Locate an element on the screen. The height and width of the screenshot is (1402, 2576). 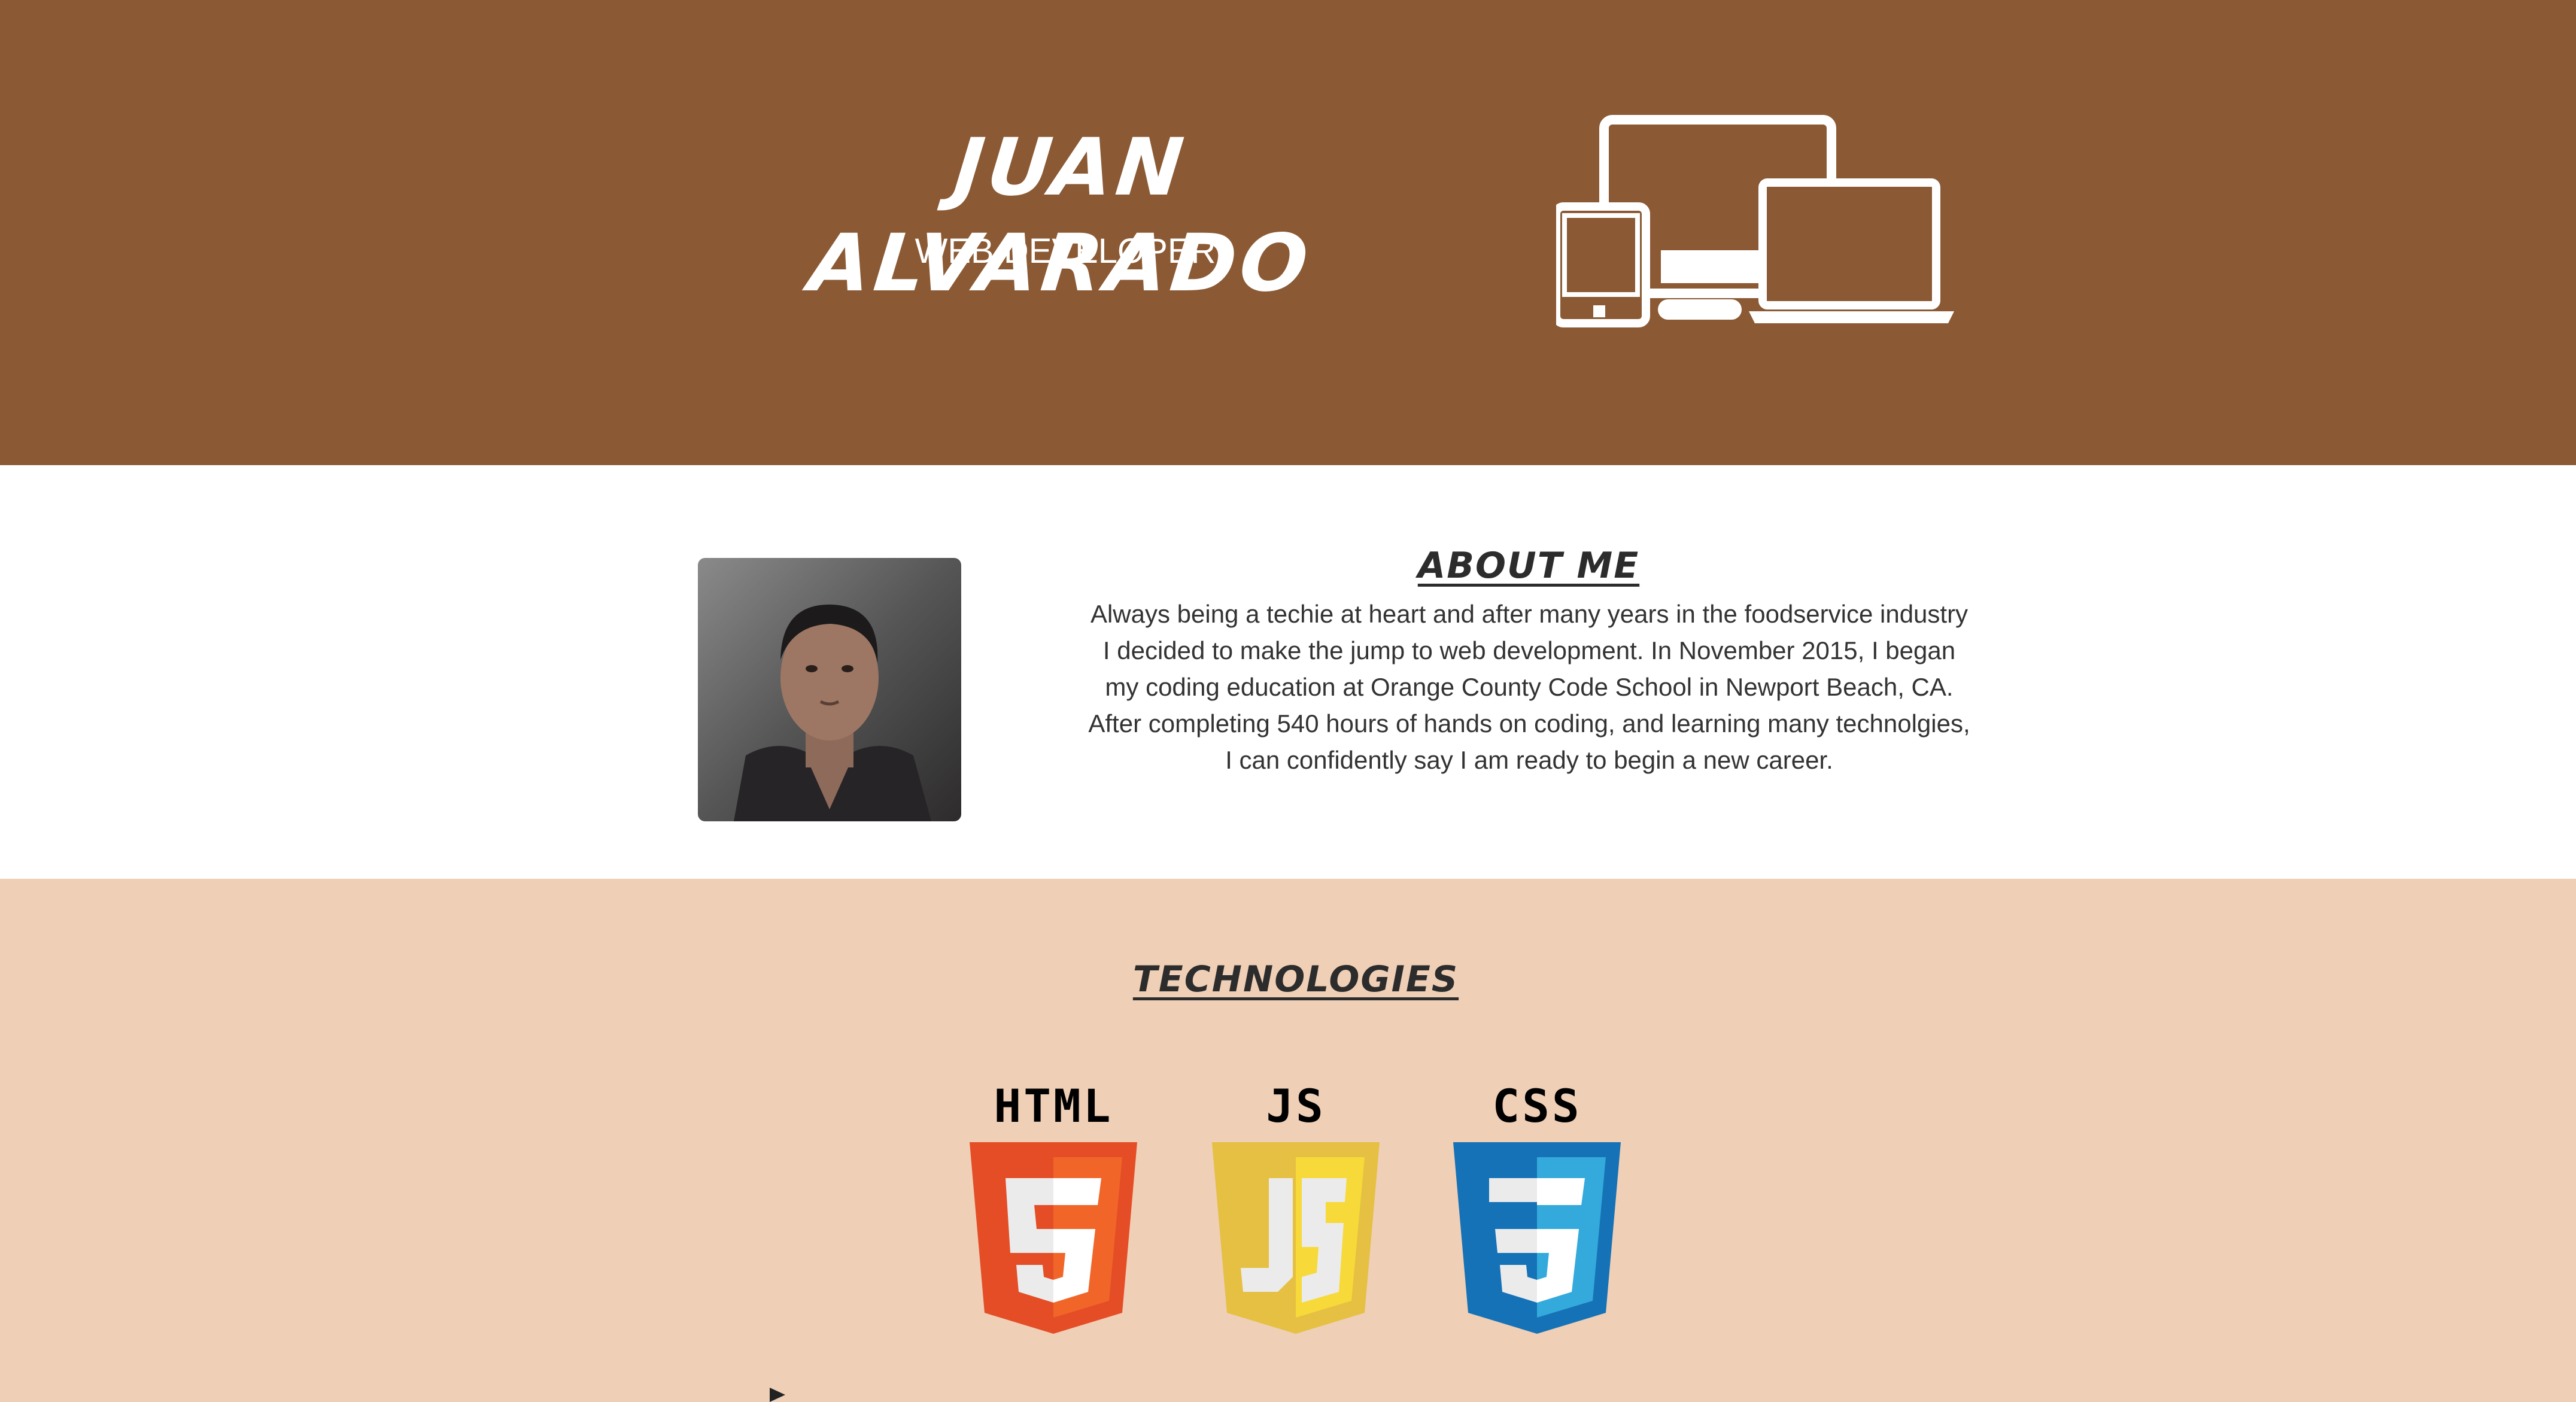
about-heading: ABOUT ME is located at coordinates (1528, 566).